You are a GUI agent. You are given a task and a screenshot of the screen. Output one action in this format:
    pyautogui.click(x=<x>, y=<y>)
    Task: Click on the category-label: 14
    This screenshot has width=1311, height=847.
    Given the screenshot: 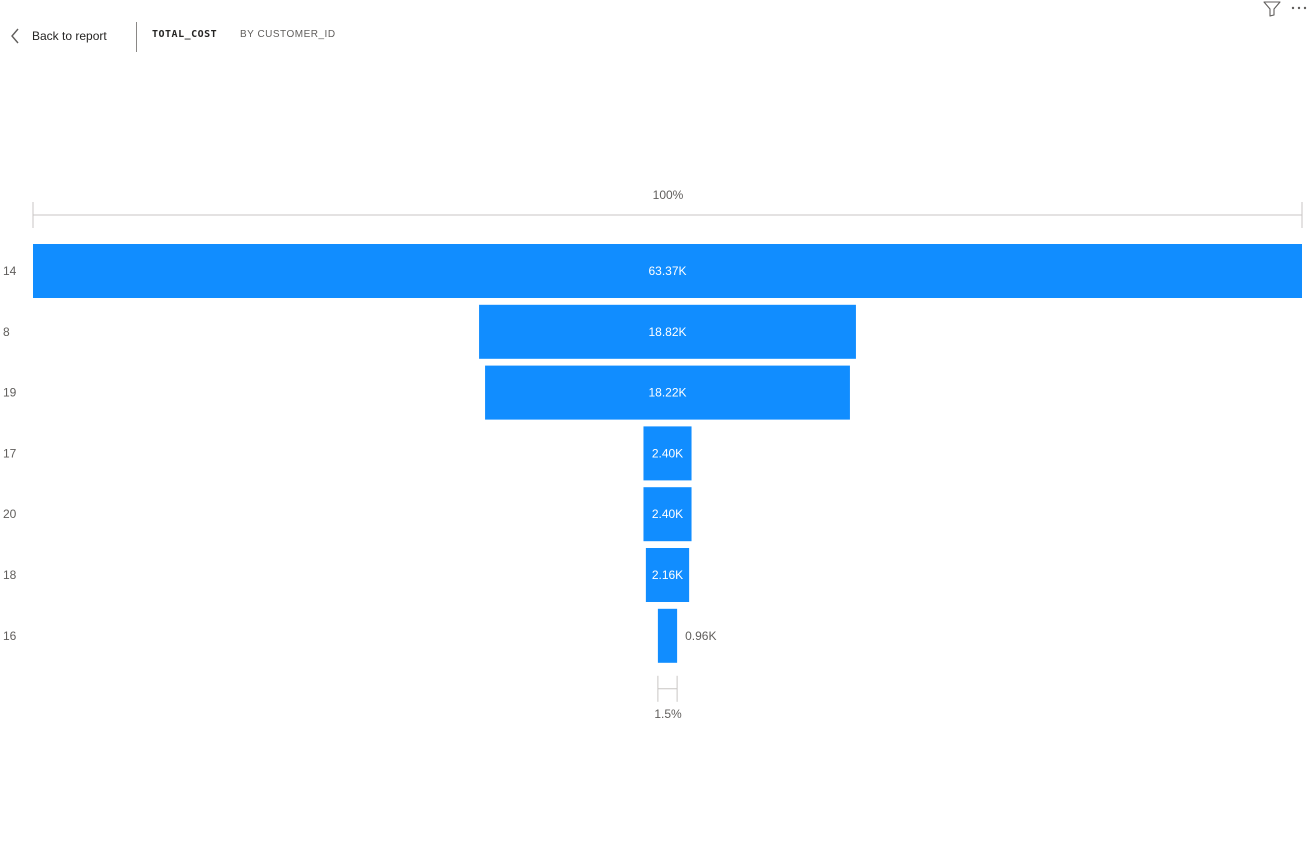 What is the action you would take?
    pyautogui.click(x=10, y=271)
    